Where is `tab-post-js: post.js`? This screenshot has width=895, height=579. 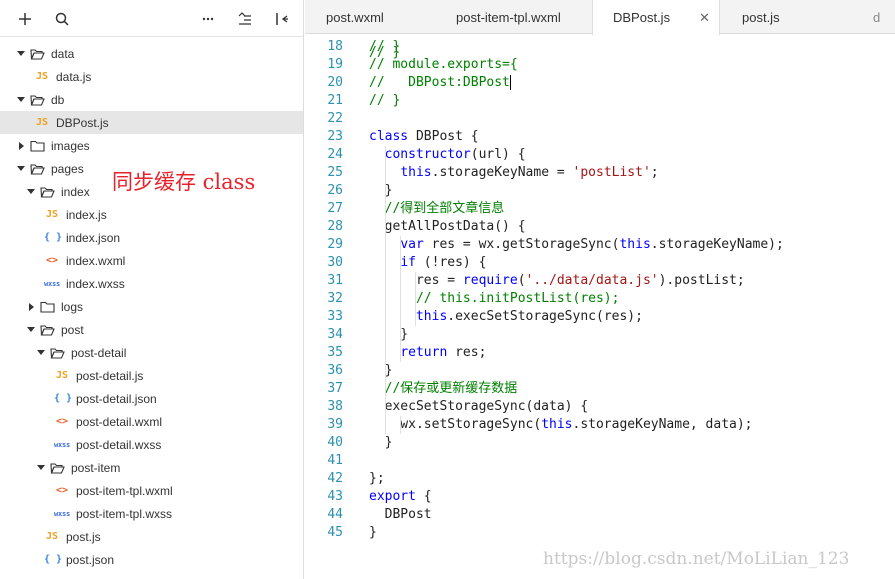
tab-post-js: post.js is located at coordinates (761, 17).